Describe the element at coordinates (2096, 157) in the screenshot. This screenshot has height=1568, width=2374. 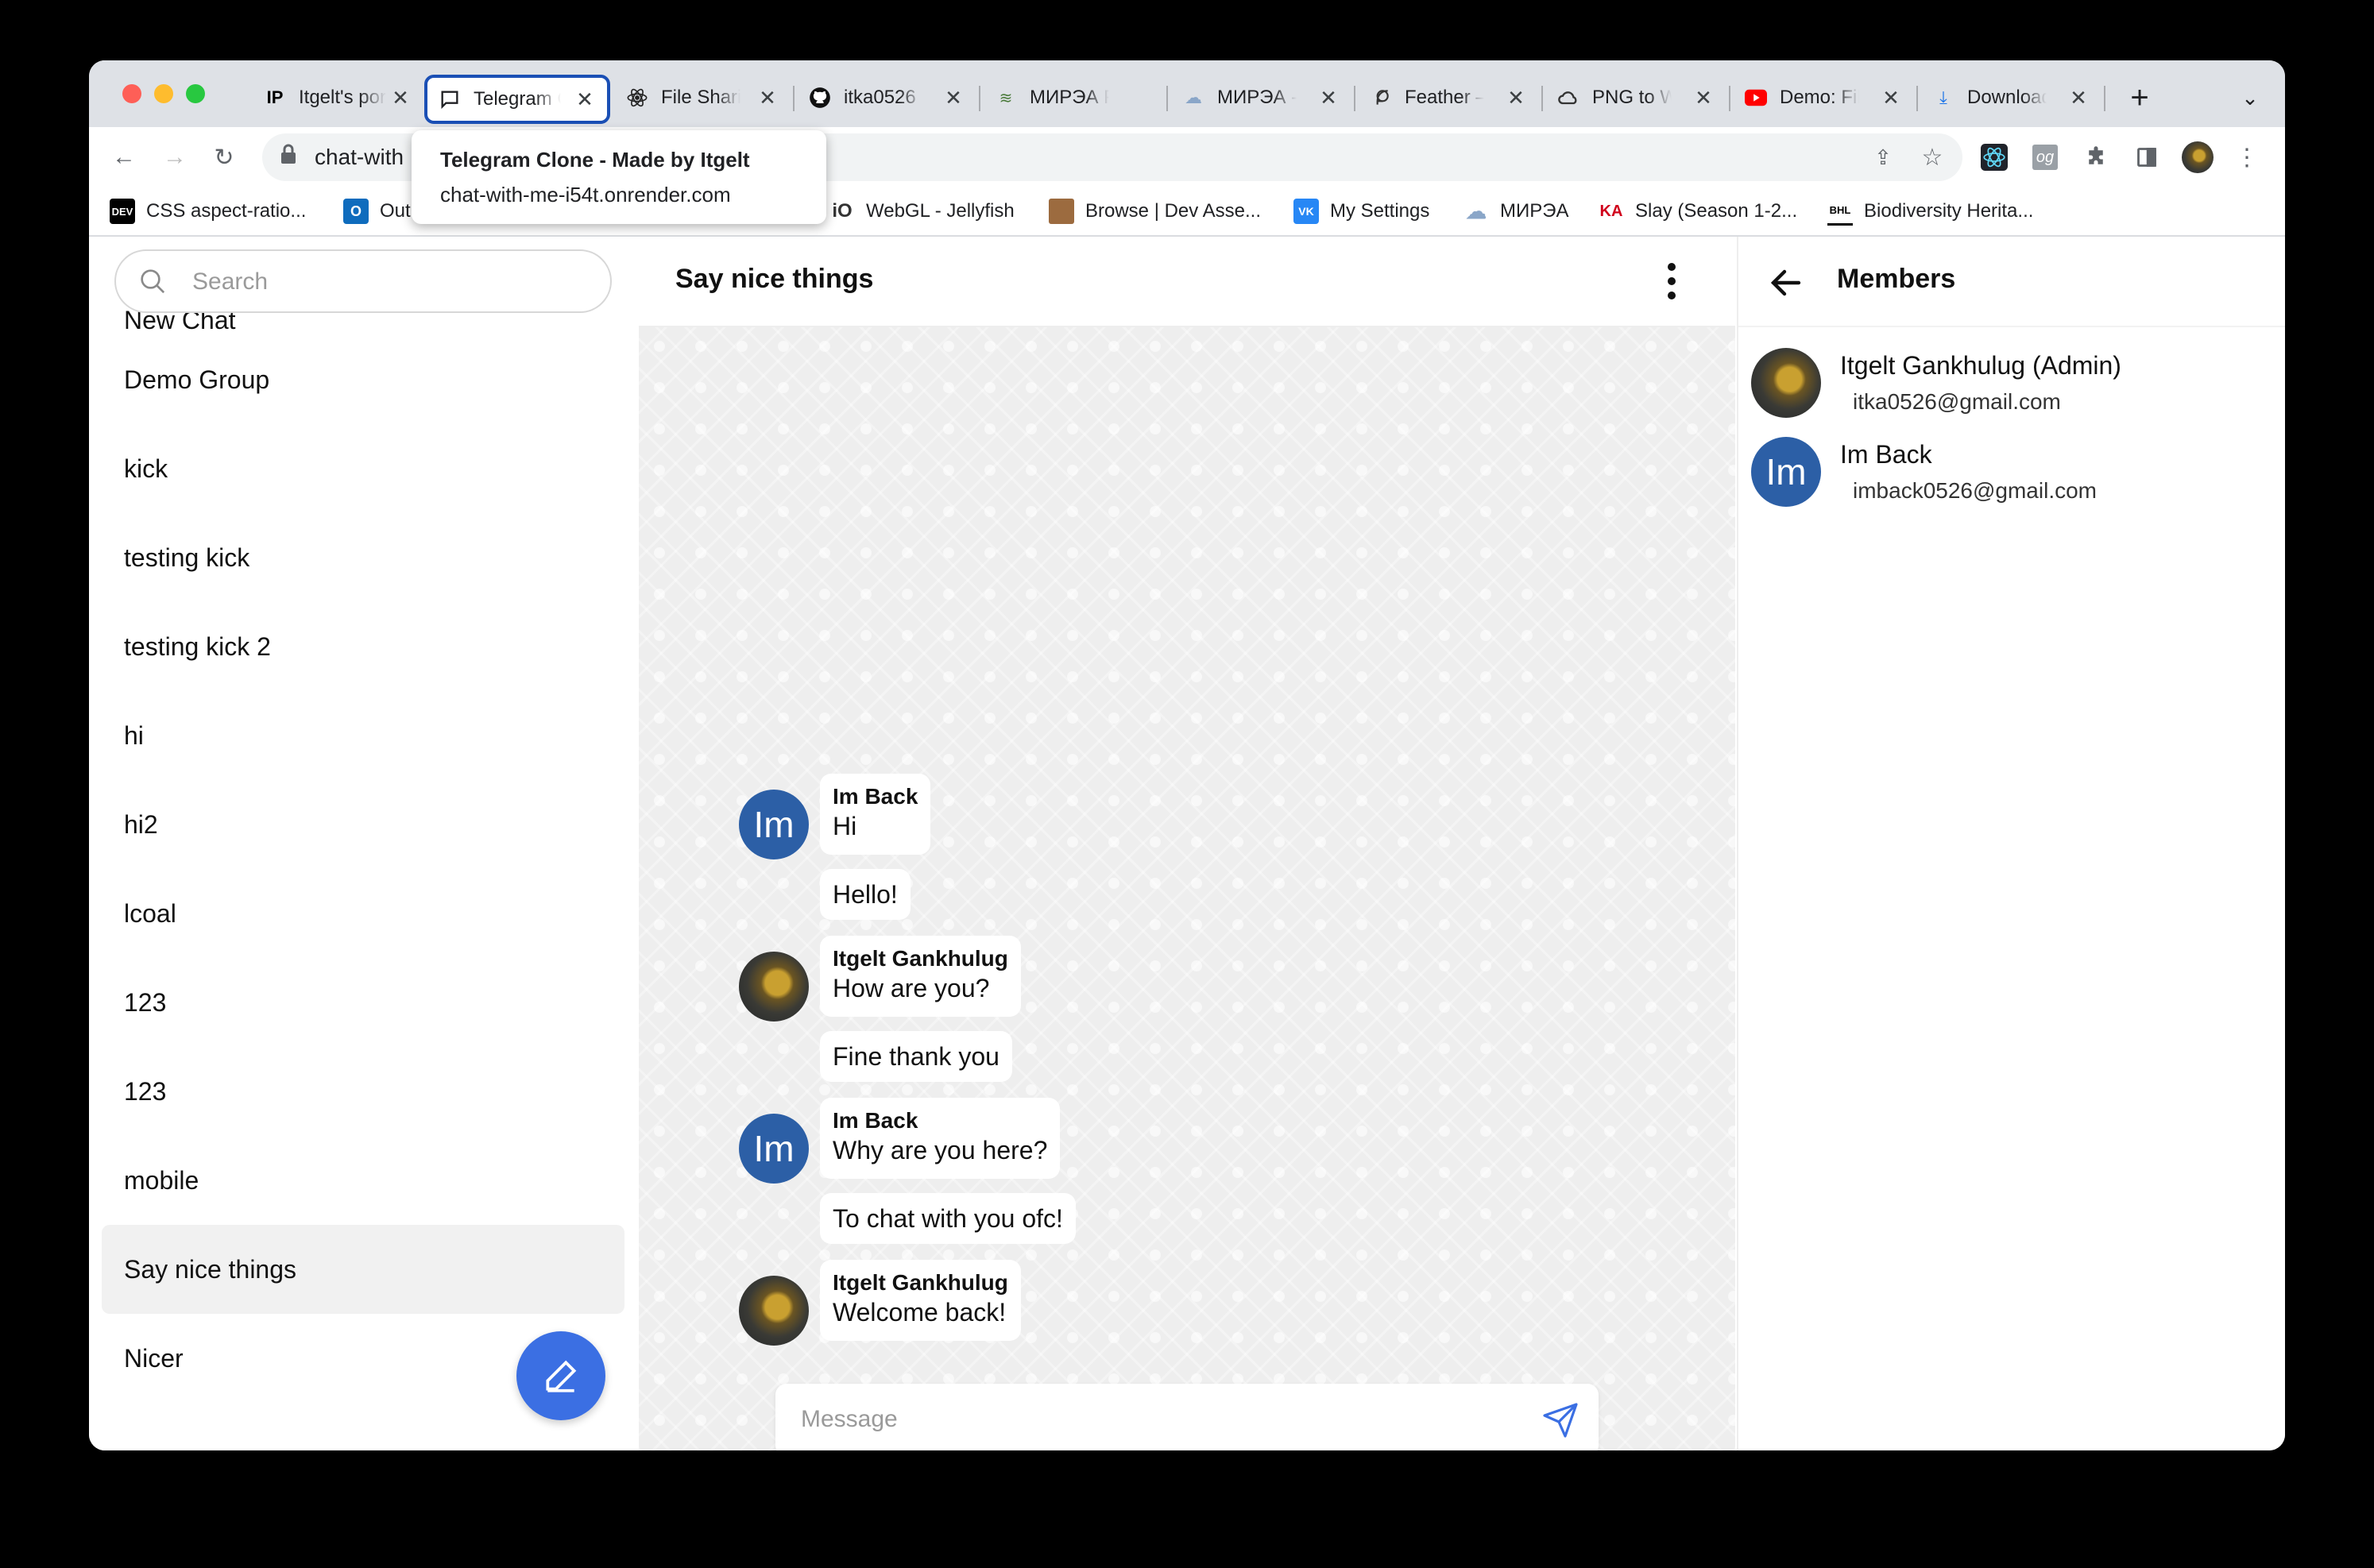
I see `extensions-puzzle-icon` at that location.